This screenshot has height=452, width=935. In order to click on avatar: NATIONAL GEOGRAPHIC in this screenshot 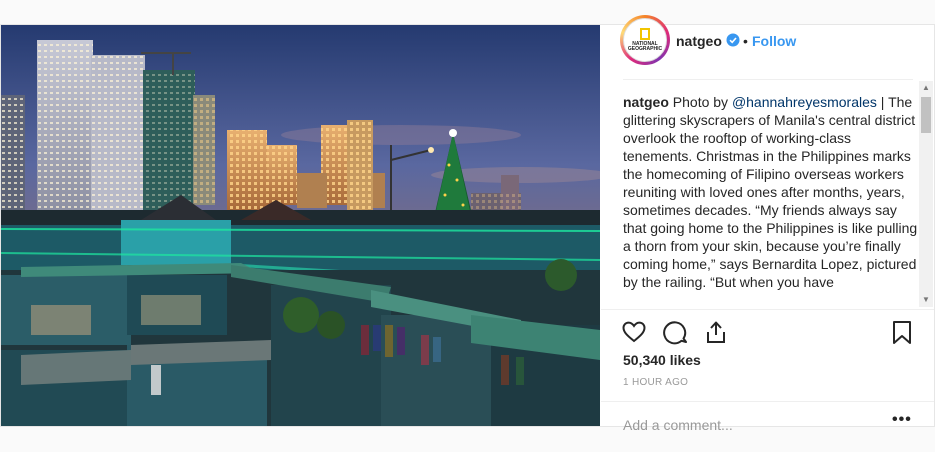, I will do `click(645, 40)`.